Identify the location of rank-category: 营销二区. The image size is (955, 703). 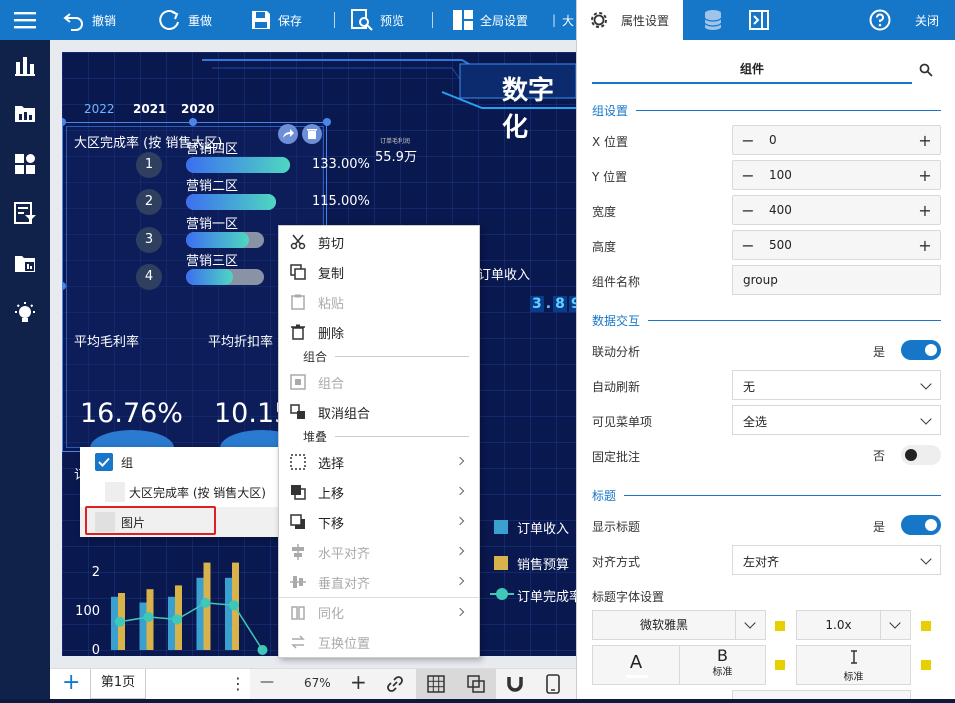
(212, 186).